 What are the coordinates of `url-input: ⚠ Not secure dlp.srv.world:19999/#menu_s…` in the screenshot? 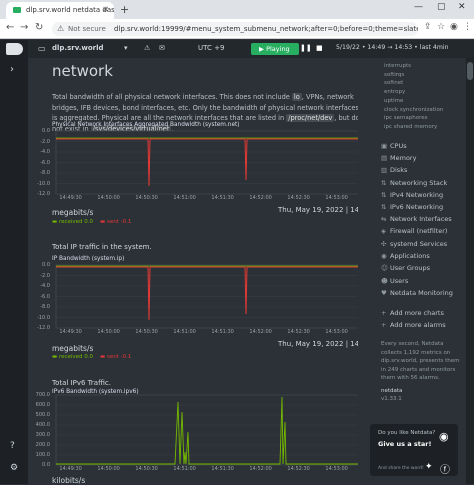 It's located at (235, 29).